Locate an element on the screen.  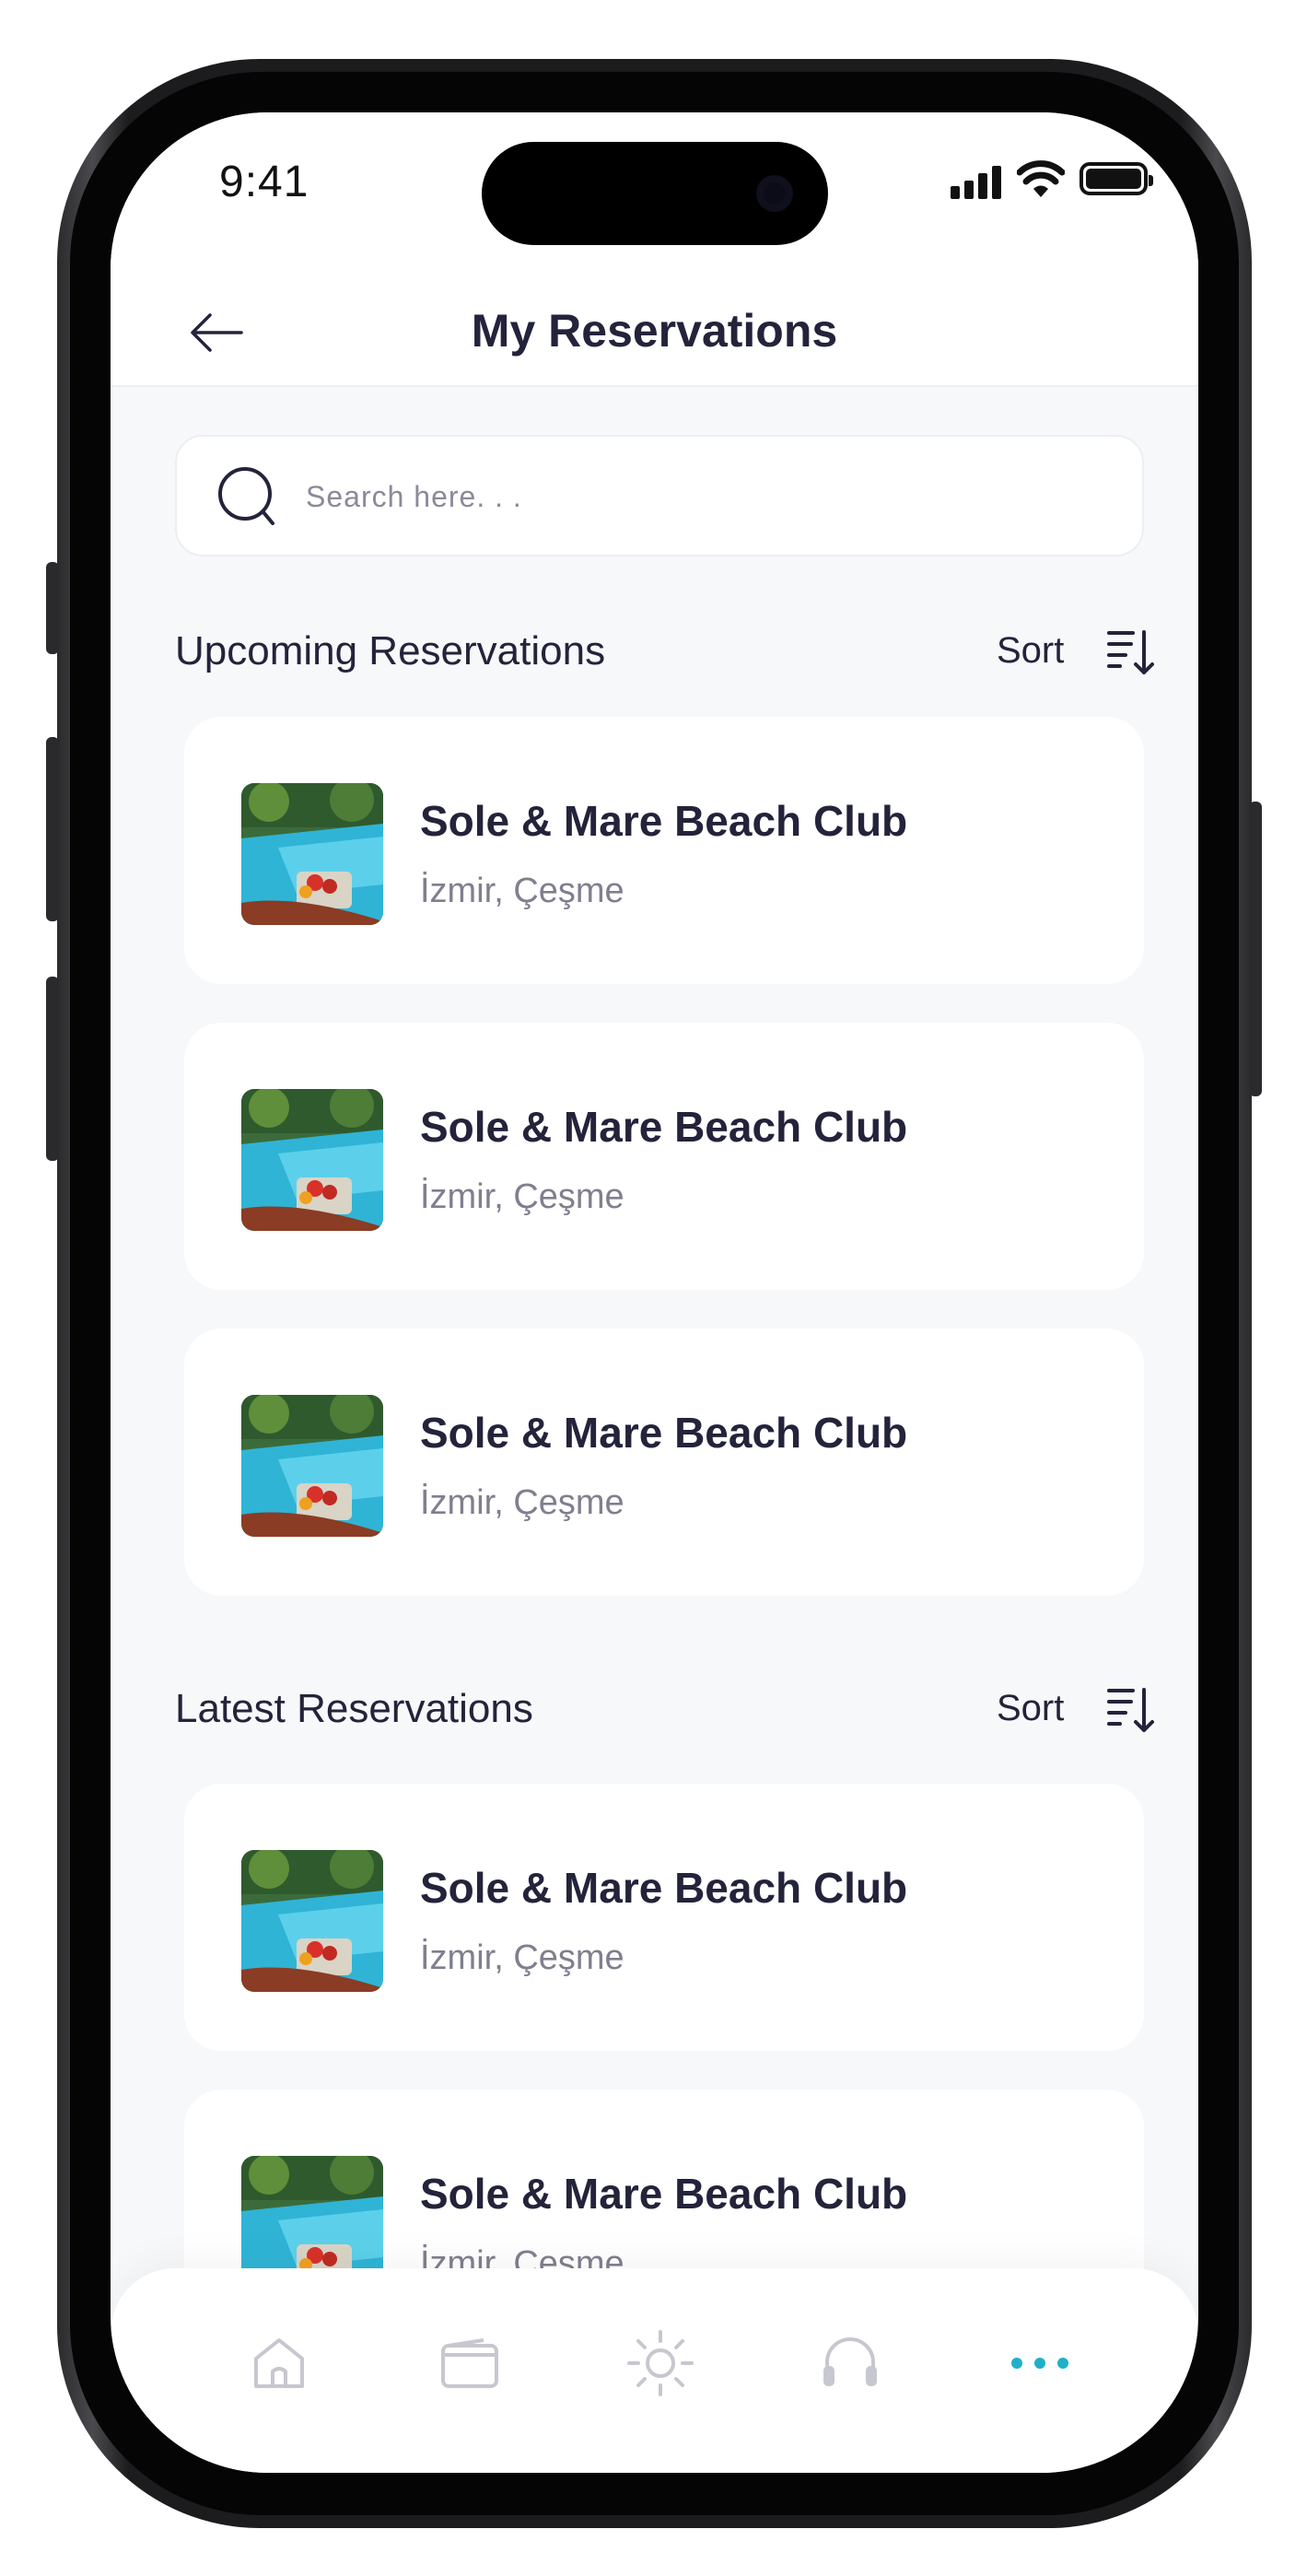
cellular-signal-icon is located at coordinates (977, 182).